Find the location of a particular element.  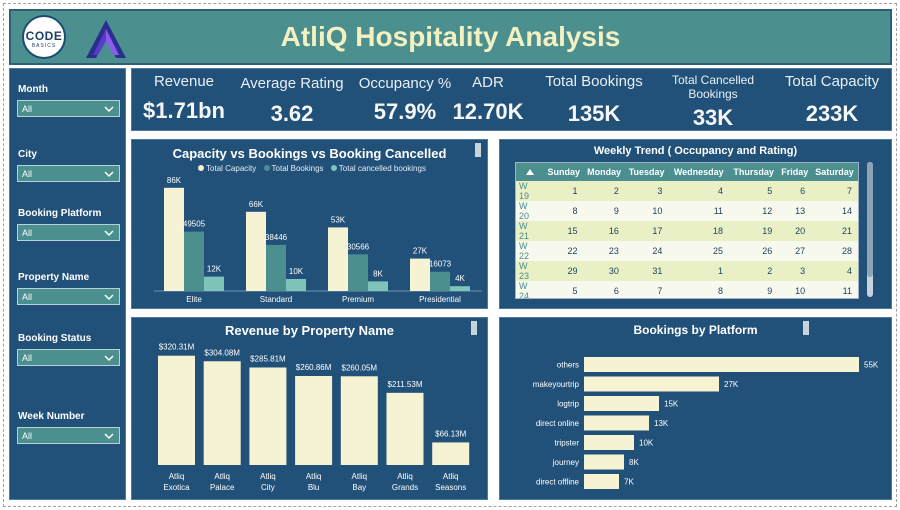

x-tick-label: Blu is located at coordinates (314, 487).